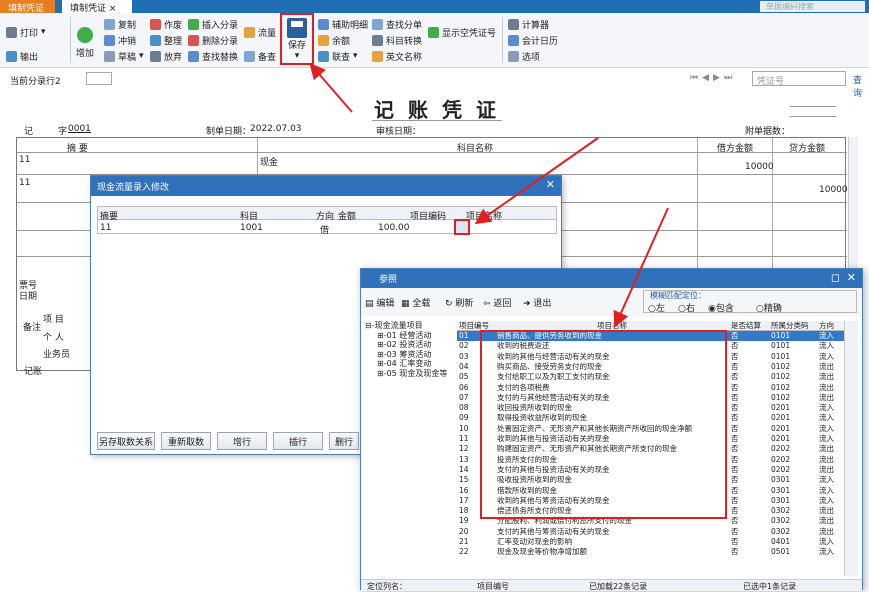  What do you see at coordinates (536, 181) in the screenshot?
I see `arrow-to-reference` at bounding box center [536, 181].